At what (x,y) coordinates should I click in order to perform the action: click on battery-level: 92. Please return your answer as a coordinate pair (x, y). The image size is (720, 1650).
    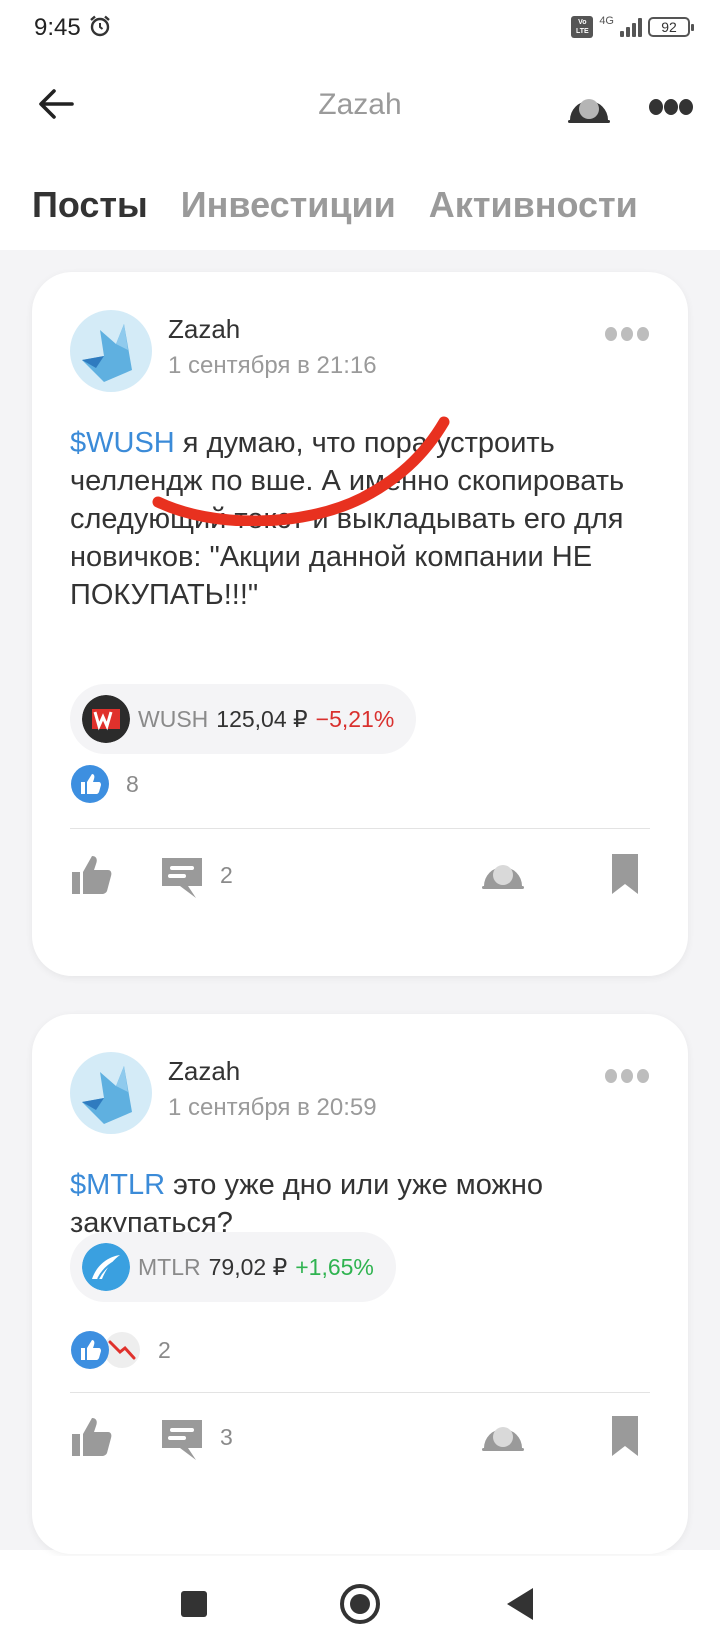
    Looking at the image, I should click on (669, 27).